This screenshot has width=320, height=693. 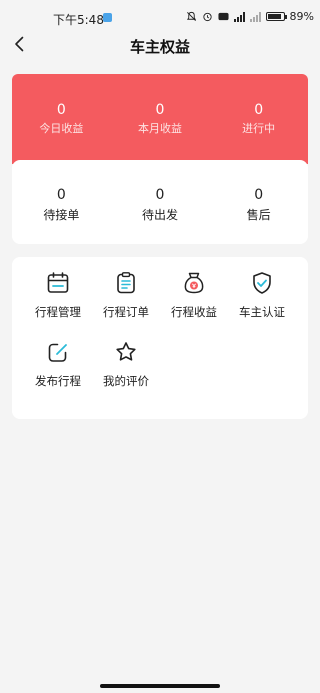 I want to click on menu-item-label: 车主认证, so click(x=262, y=312).